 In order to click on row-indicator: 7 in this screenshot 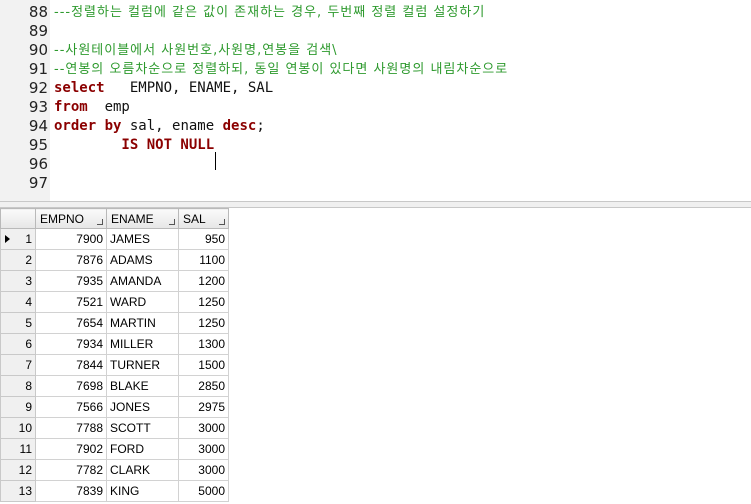, I will do `click(18, 365)`.